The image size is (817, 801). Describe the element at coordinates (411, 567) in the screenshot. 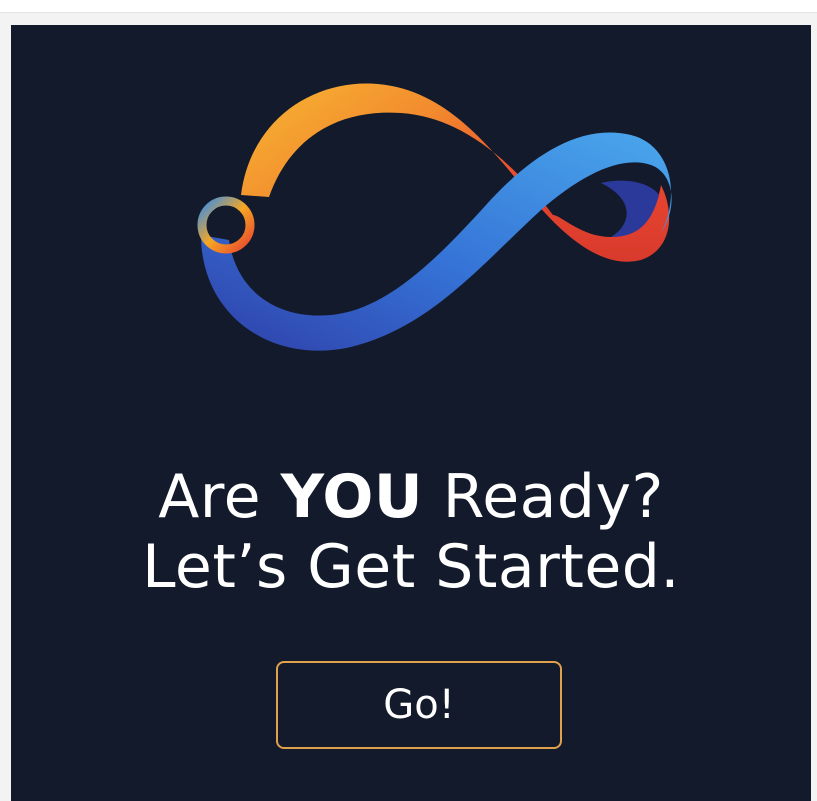

I see `headline-line-2: Let’s Get Started.` at that location.